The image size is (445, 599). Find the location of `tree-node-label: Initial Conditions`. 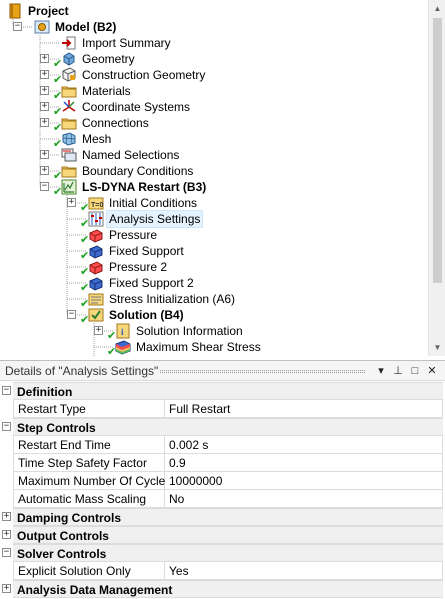

tree-node-label: Initial Conditions is located at coordinates (153, 203).